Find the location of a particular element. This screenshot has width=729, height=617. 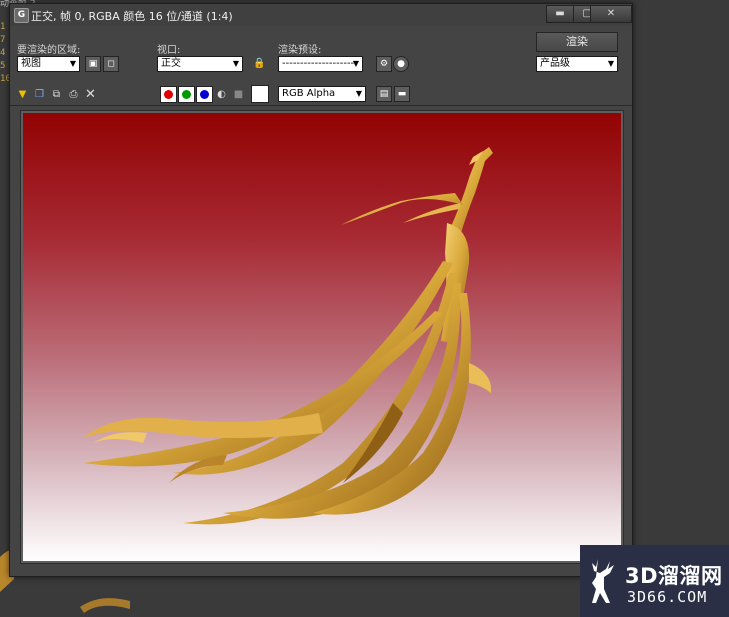

environment-icon: ● is located at coordinates (401, 64).